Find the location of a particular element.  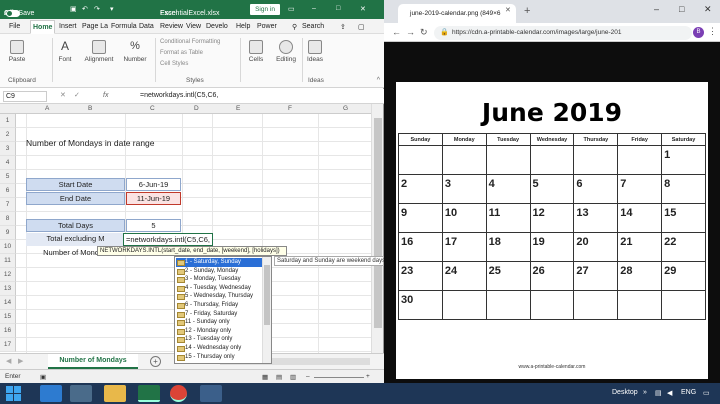

tab-insert: Insert is located at coordinates (68, 26).